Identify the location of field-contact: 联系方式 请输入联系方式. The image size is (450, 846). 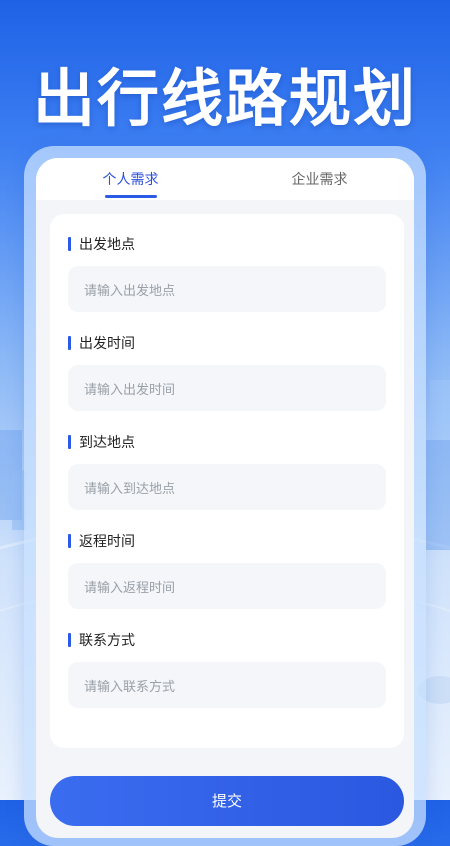
(227, 669).